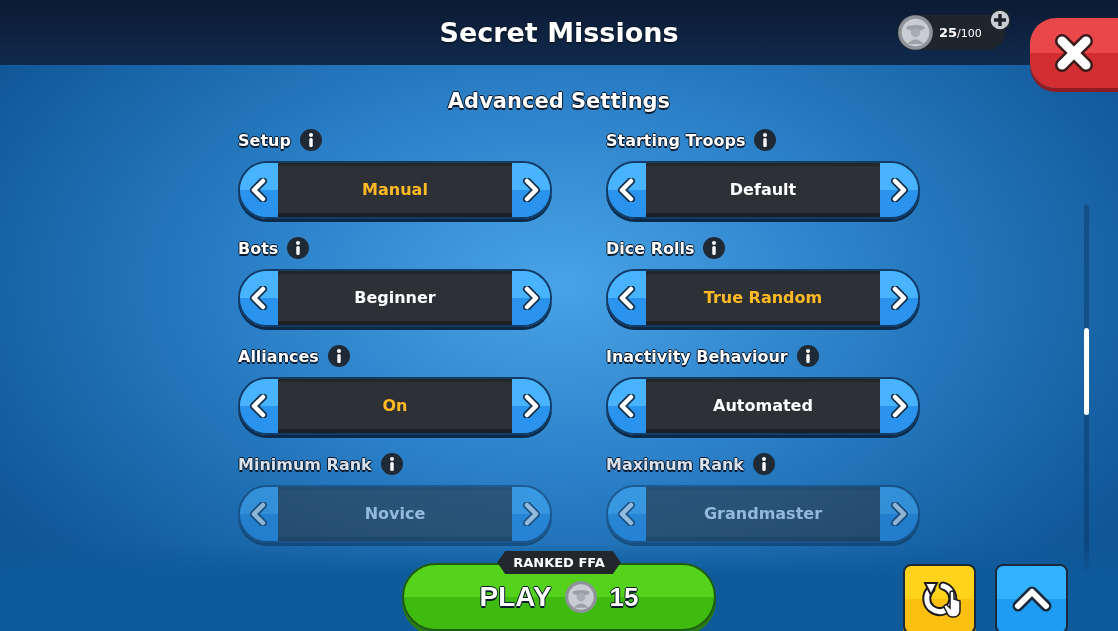  Describe the element at coordinates (763, 406) in the screenshot. I see `option-value: Automated` at that location.